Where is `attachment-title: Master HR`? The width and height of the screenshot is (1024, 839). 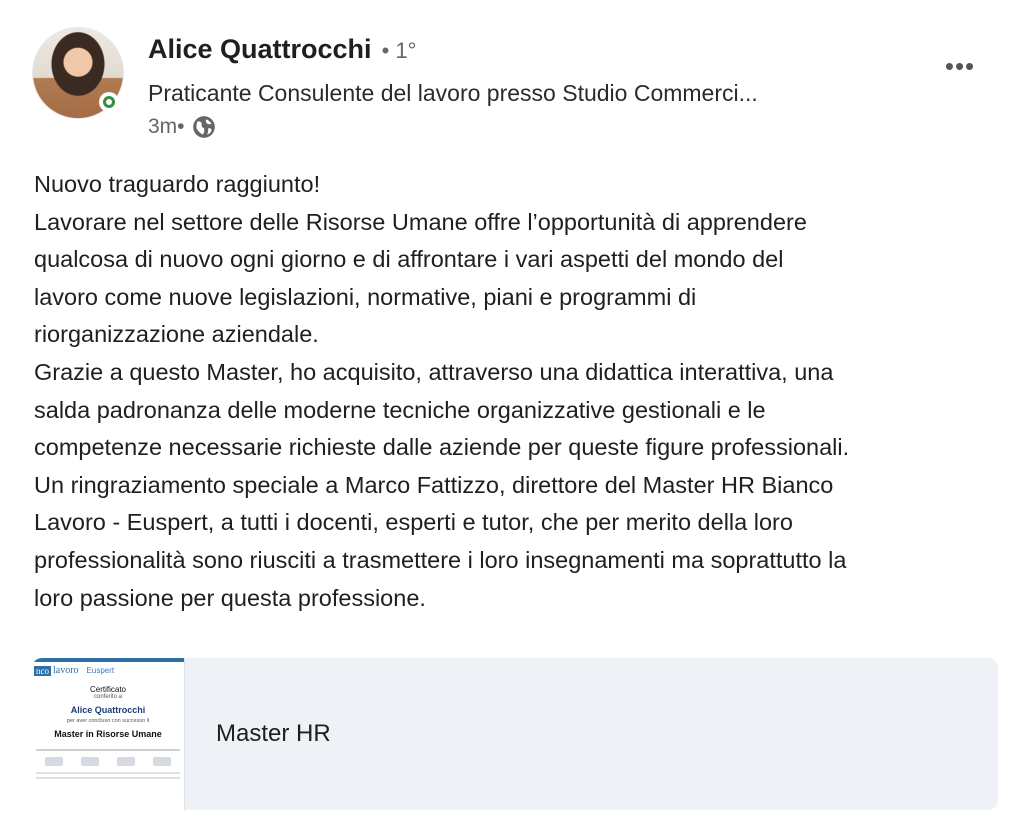
attachment-title: Master HR is located at coordinates (273, 734).